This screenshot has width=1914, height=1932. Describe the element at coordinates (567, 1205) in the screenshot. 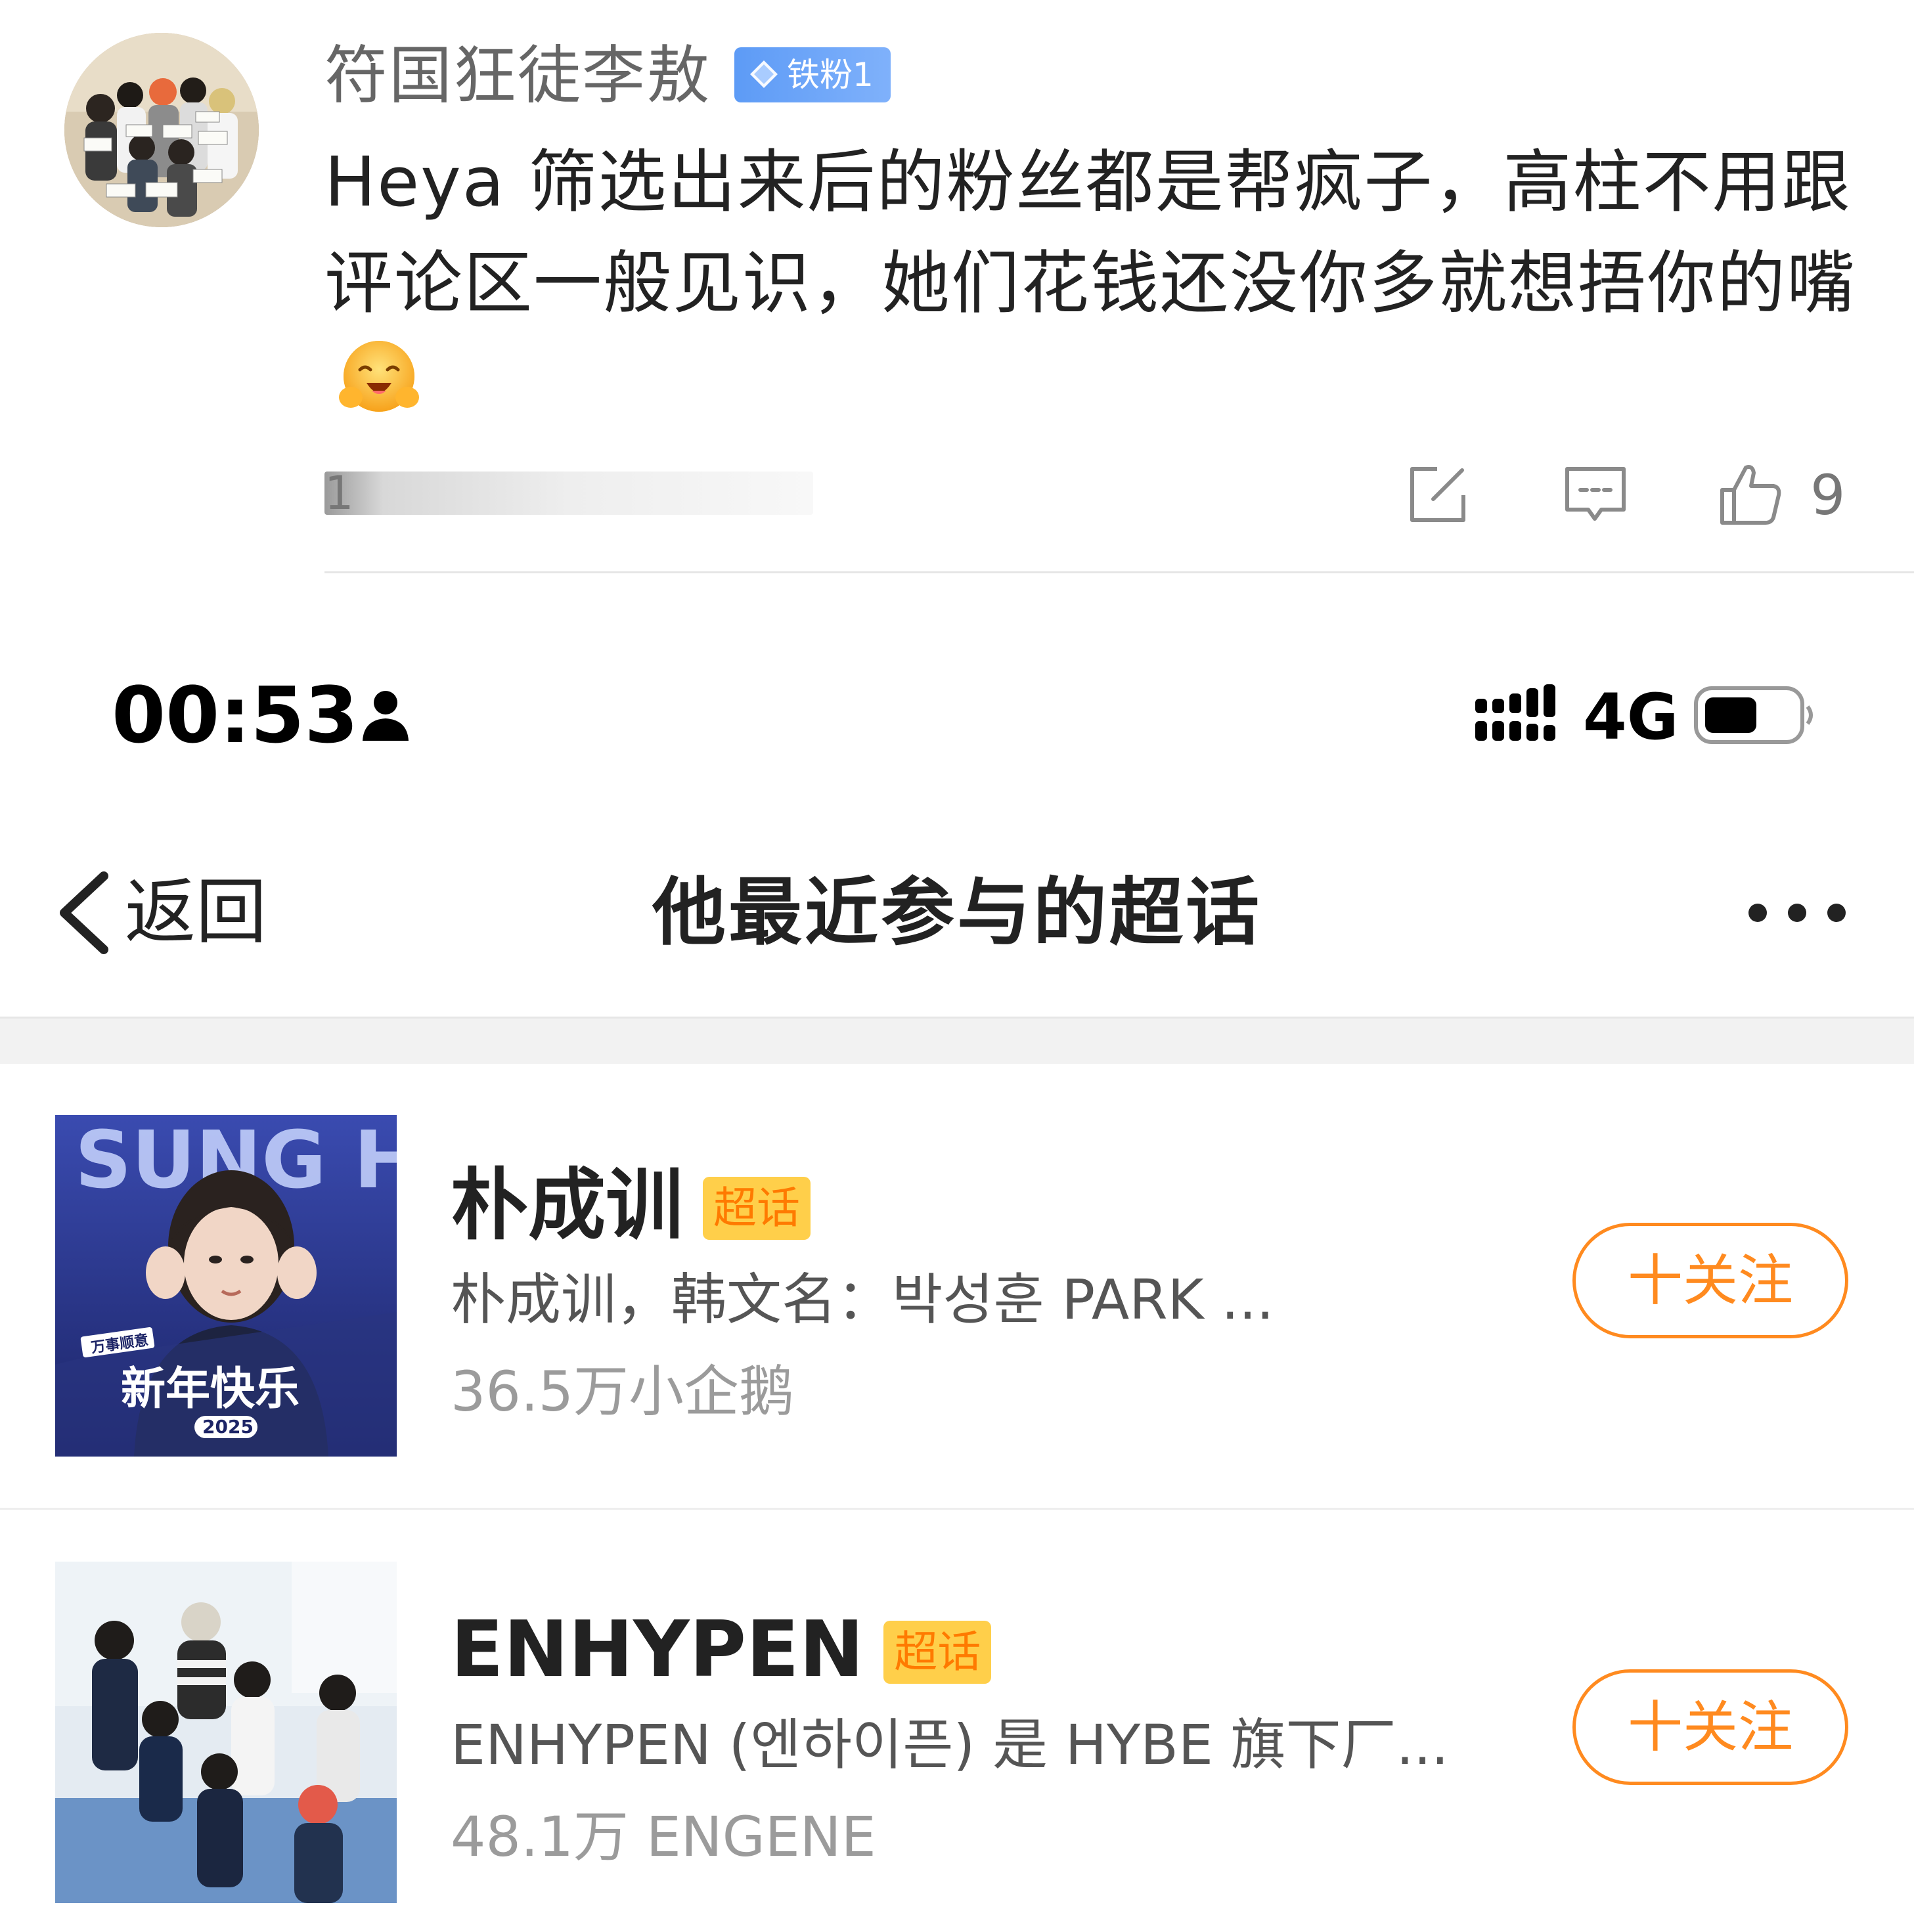

I see `topic-name-text: 朴成训` at that location.